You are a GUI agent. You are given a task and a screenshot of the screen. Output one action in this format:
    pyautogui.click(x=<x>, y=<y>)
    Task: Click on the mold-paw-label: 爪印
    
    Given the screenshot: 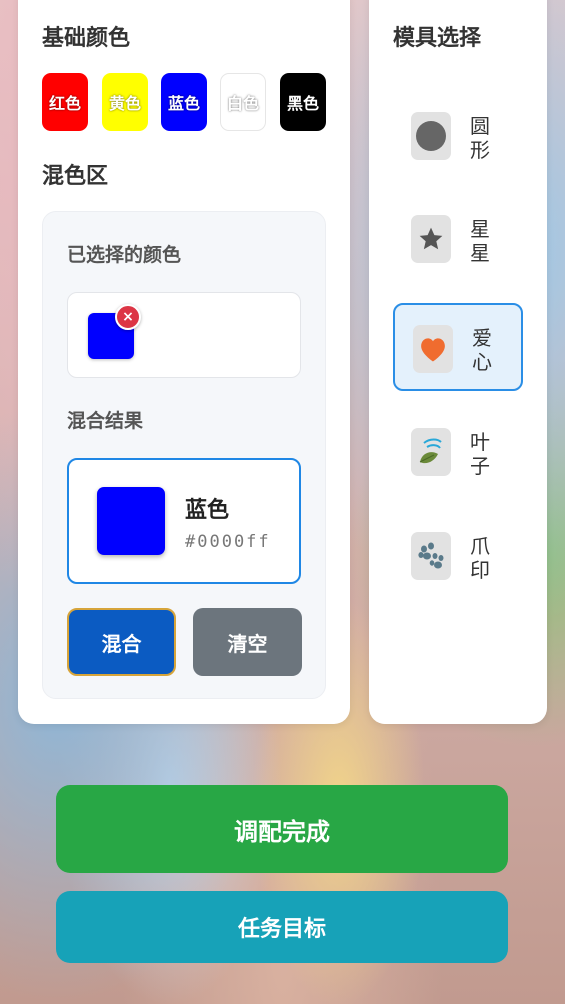 What is the action you would take?
    pyautogui.click(x=480, y=558)
    